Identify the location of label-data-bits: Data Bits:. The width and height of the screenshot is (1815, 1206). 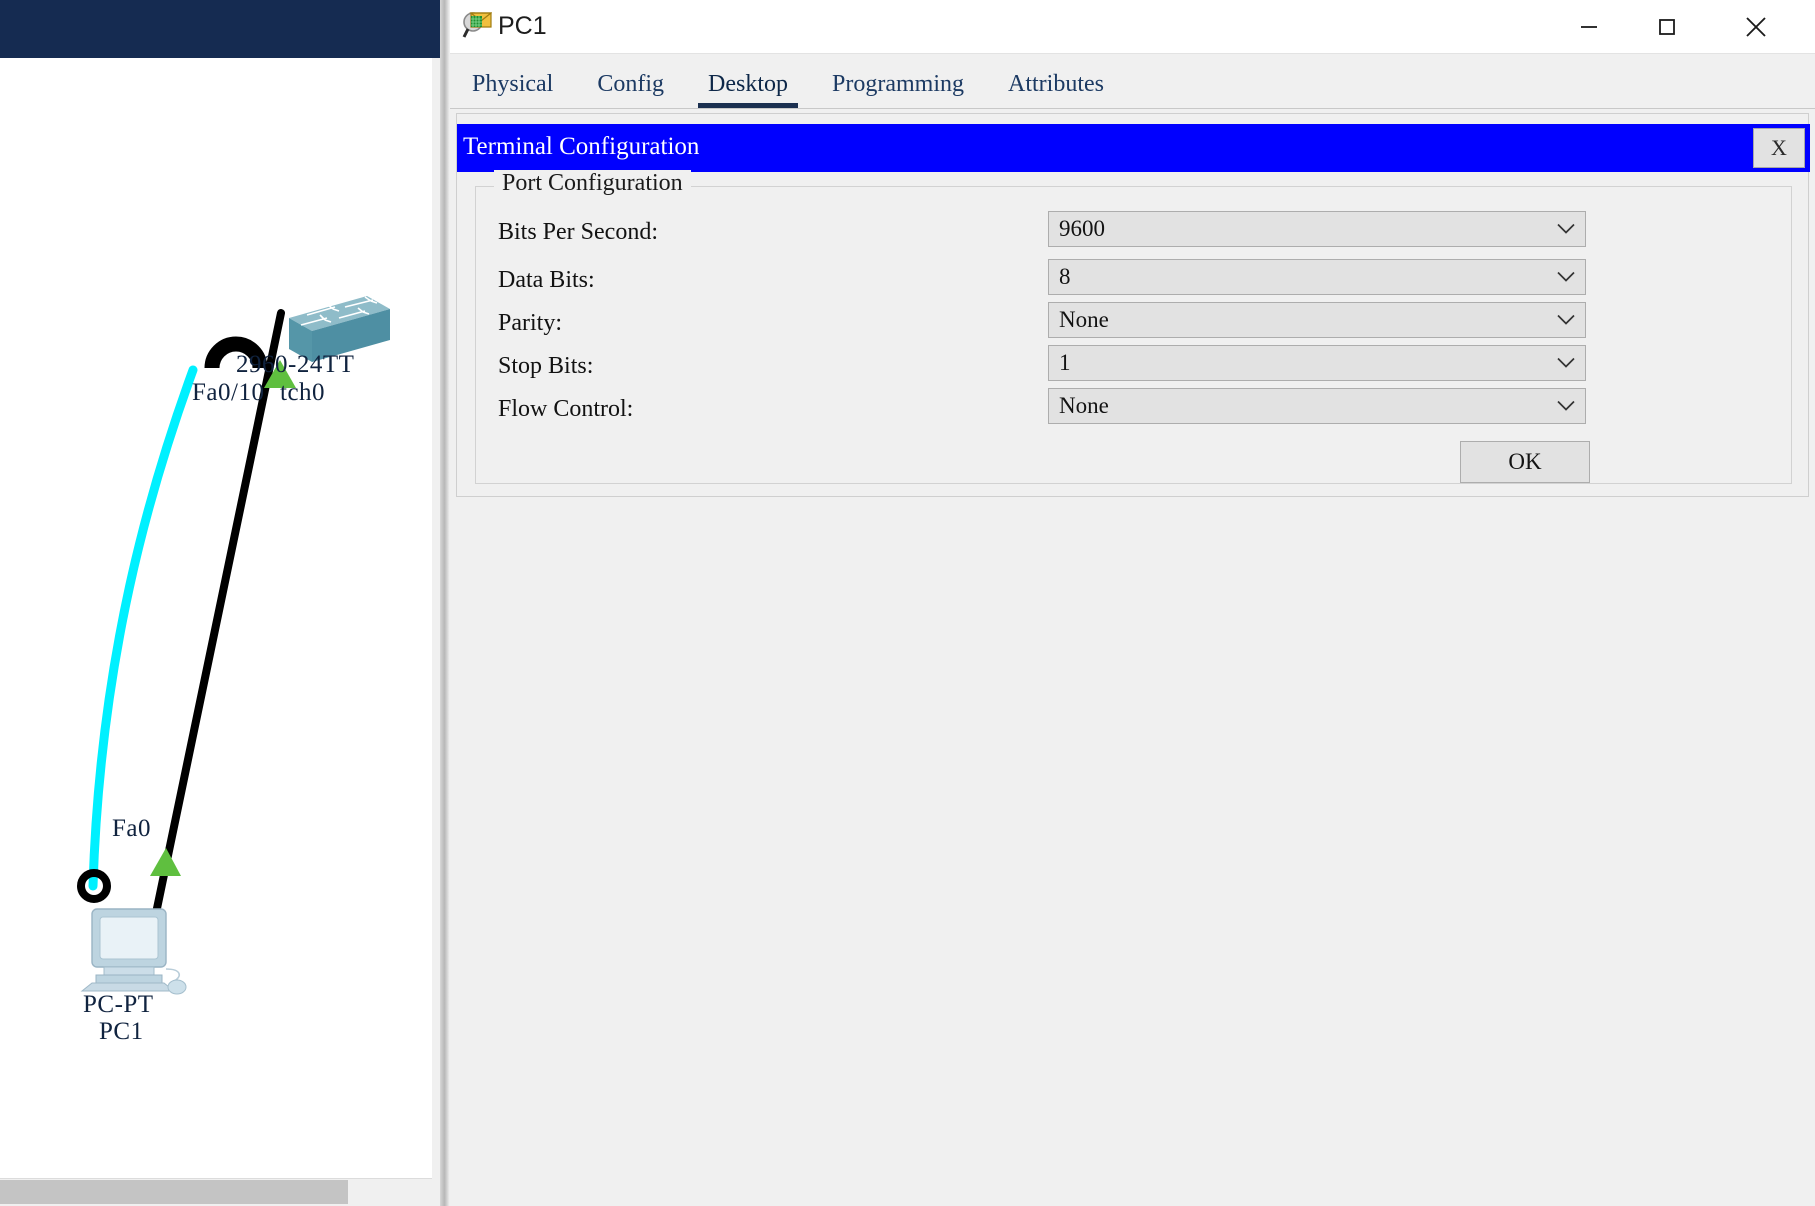
(546, 280).